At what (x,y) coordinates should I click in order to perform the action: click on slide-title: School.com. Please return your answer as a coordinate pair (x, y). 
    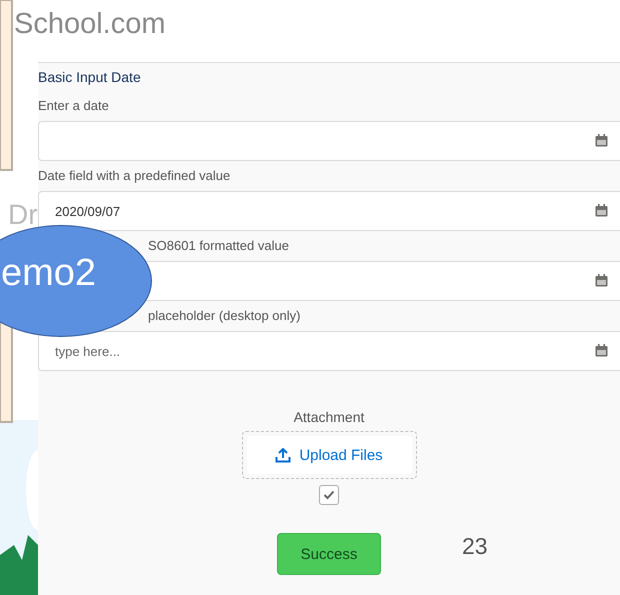
    Looking at the image, I should click on (90, 24).